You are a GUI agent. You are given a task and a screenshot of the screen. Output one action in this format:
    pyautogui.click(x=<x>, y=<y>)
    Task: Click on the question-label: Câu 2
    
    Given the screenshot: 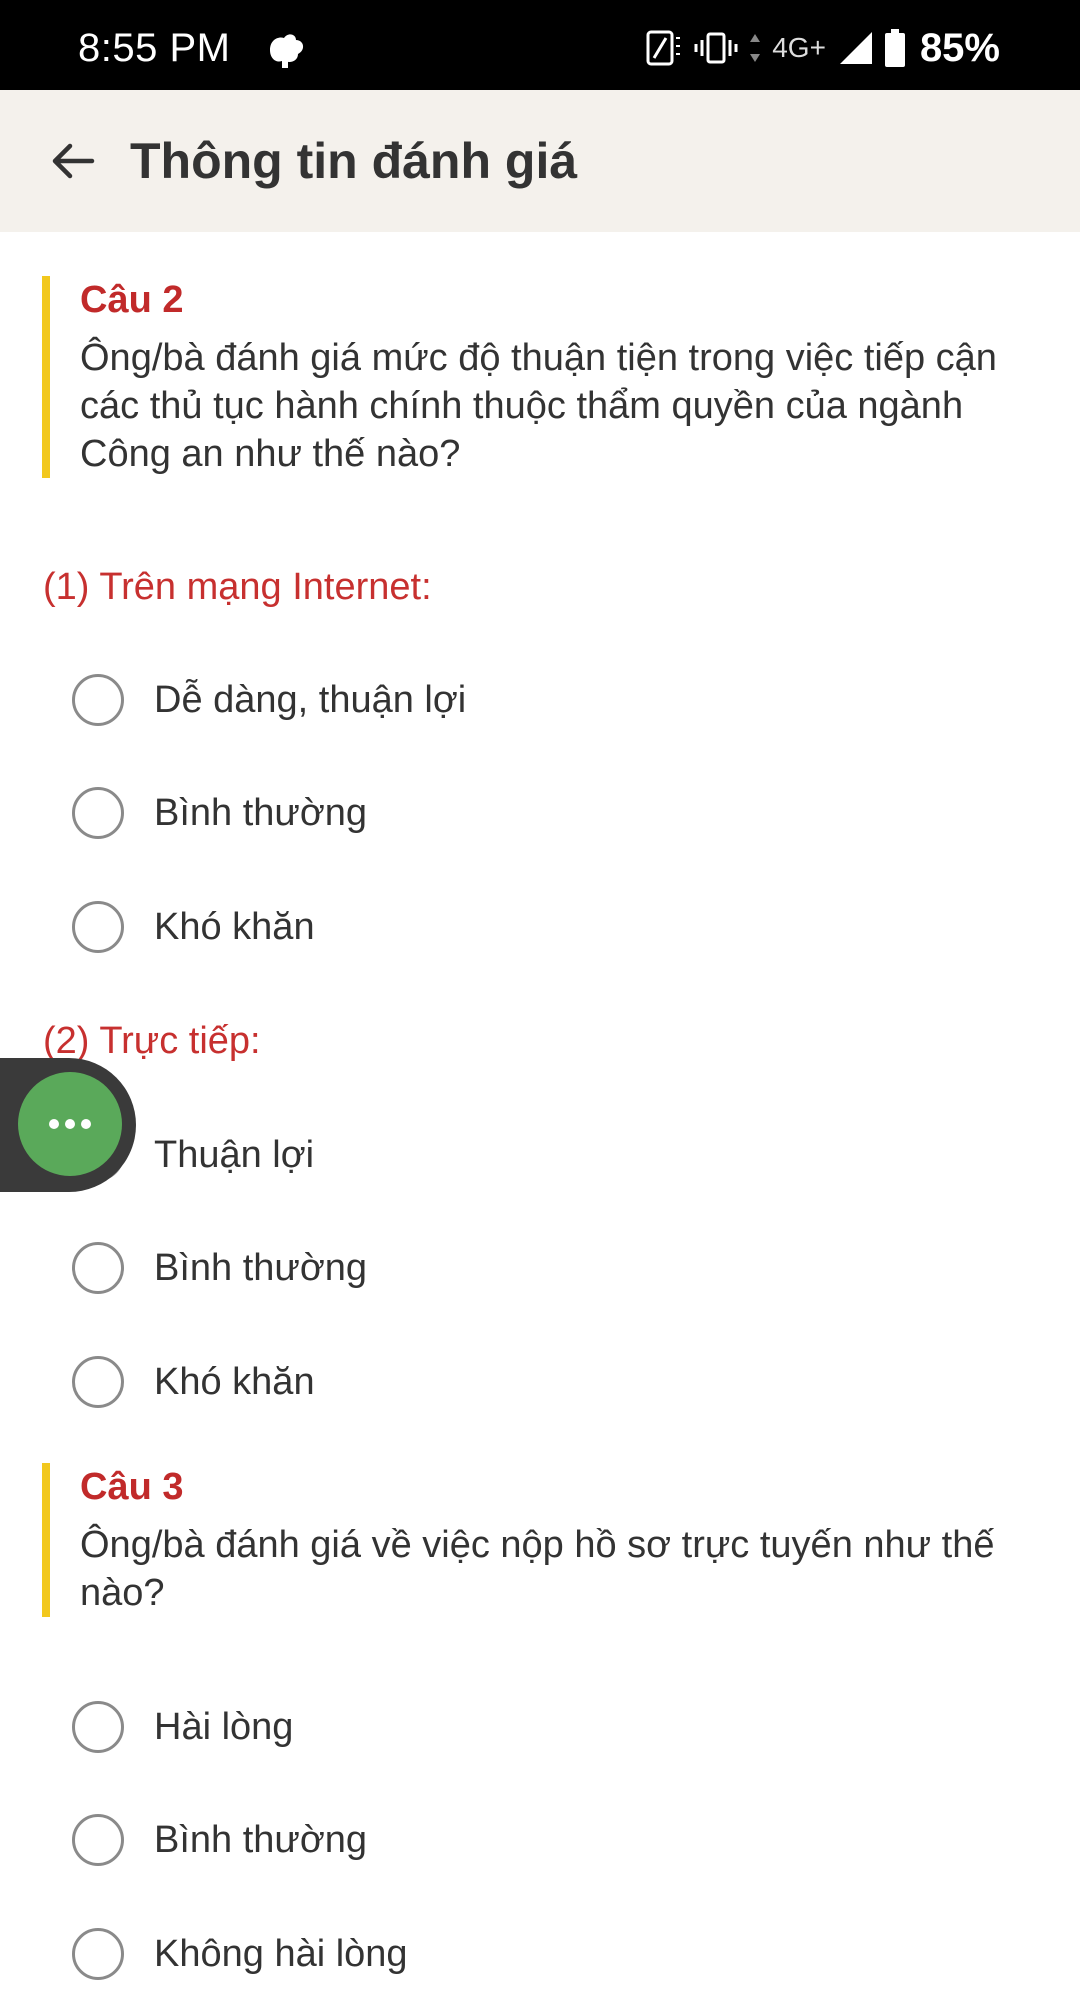 What is the action you would take?
    pyautogui.click(x=132, y=300)
    